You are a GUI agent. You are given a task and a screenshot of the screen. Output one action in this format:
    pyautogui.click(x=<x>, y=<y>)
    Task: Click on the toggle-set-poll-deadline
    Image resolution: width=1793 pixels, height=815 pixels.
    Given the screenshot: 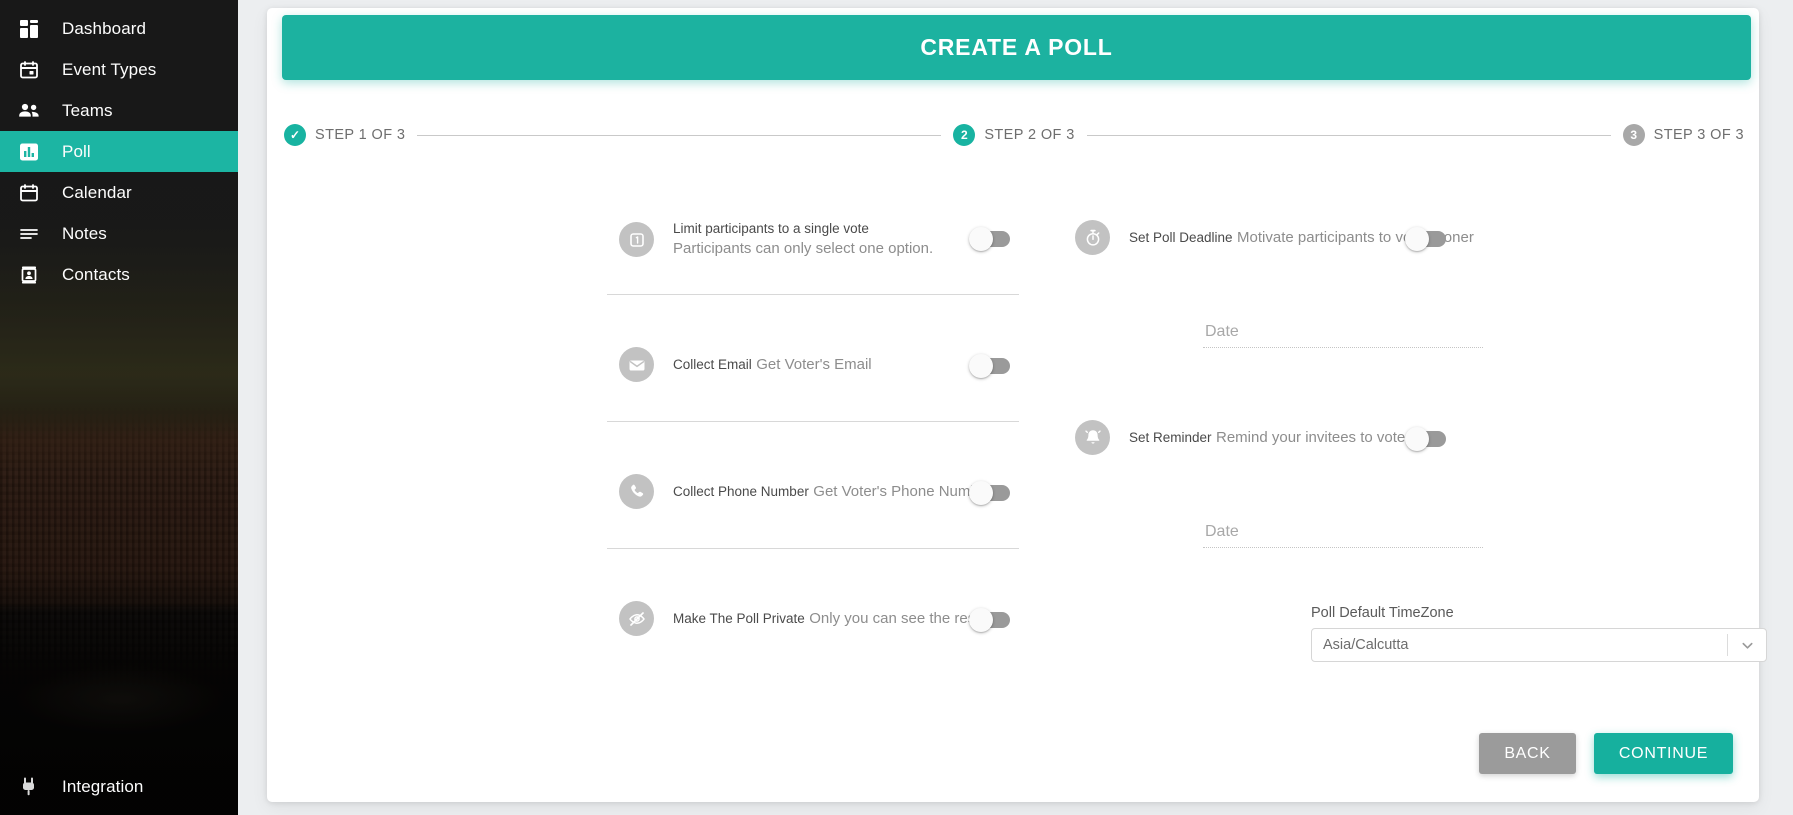 What is the action you would take?
    pyautogui.click(x=1425, y=239)
    